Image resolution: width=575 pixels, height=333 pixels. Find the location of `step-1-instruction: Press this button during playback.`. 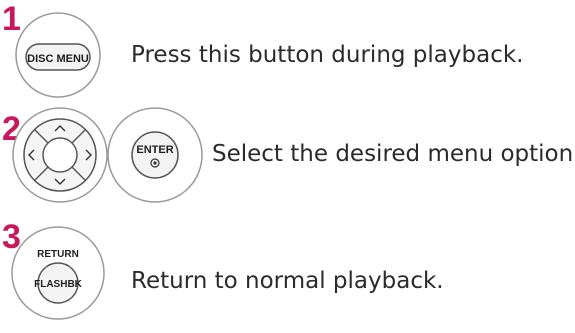

step-1-instruction: Press this button during playback. is located at coordinates (327, 55).